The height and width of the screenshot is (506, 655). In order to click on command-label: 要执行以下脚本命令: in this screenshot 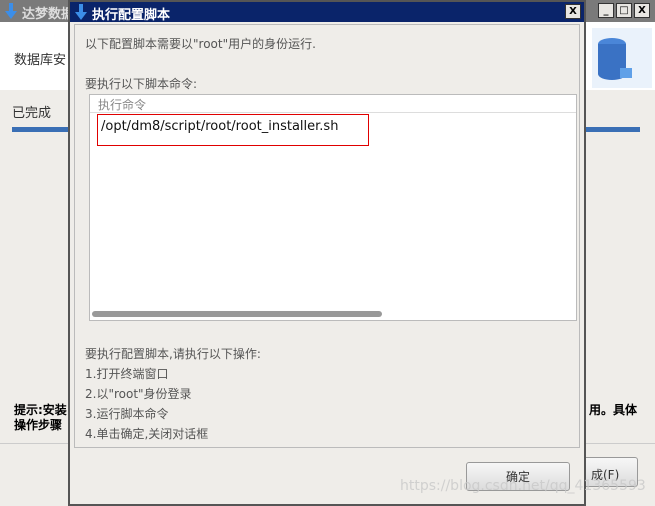, I will do `click(141, 84)`.